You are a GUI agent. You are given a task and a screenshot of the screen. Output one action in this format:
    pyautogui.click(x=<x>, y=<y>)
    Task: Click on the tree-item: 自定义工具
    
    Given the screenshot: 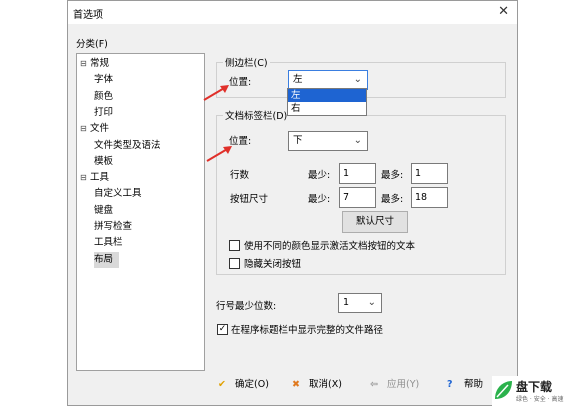 What is the action you would take?
    pyautogui.click(x=118, y=194)
    